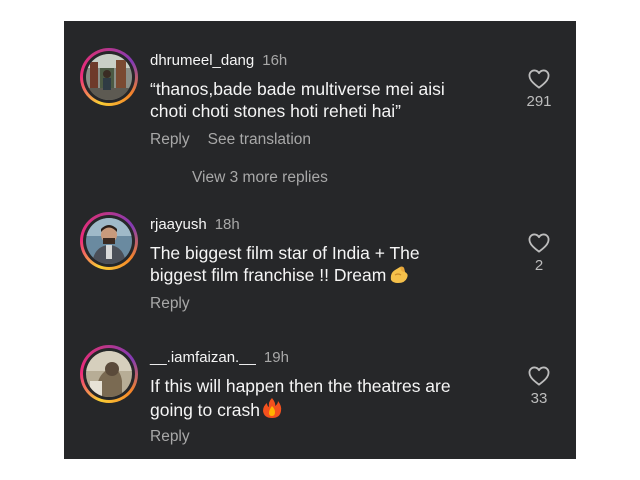 The image size is (640, 480). I want to click on timestamp: 18h, so click(227, 224).